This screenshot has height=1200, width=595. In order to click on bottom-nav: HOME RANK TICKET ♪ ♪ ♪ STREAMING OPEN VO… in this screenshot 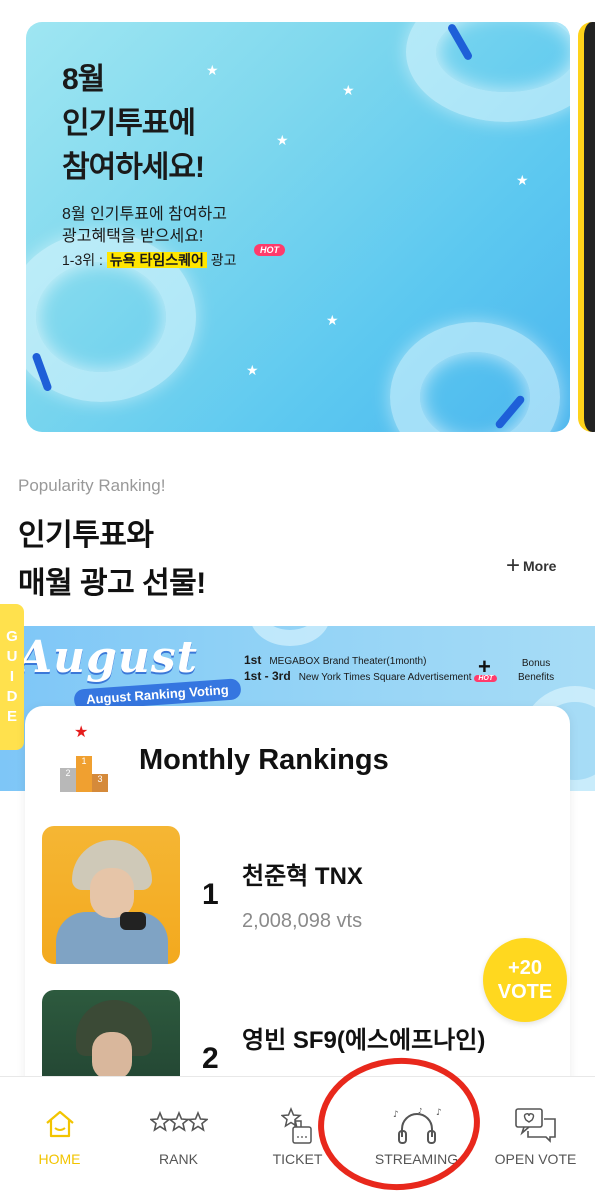, I will do `click(297, 1138)`.